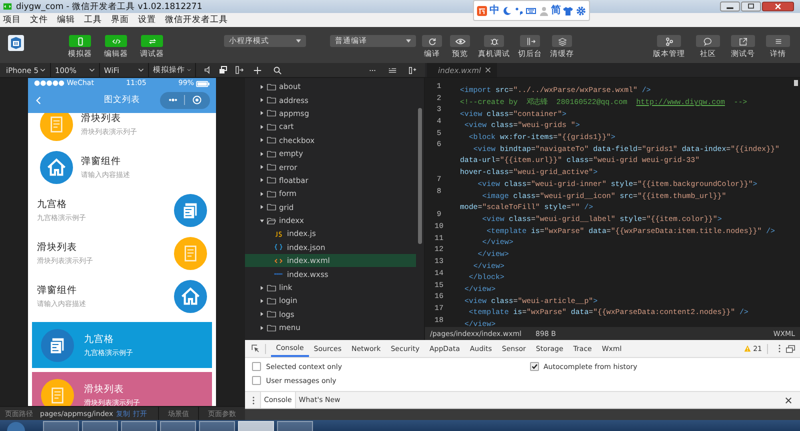 The height and width of the screenshot is (431, 800). Describe the element at coordinates (494, 11) in the screenshot. I see `ime-button: 中` at that location.